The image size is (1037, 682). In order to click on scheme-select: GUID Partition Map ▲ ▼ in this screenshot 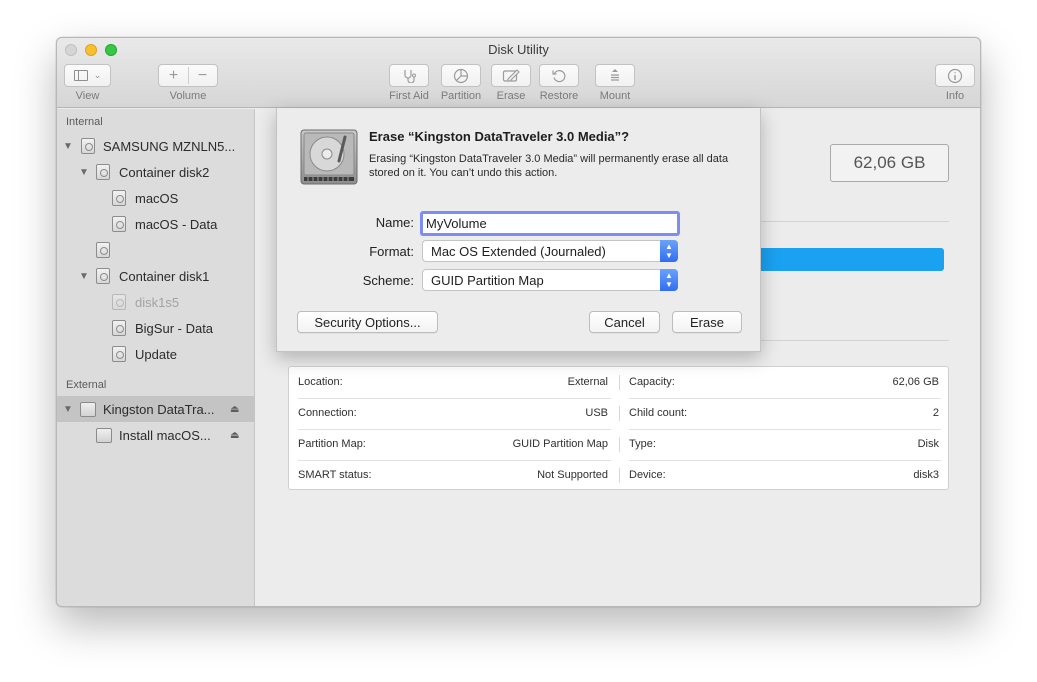, I will do `click(550, 280)`.